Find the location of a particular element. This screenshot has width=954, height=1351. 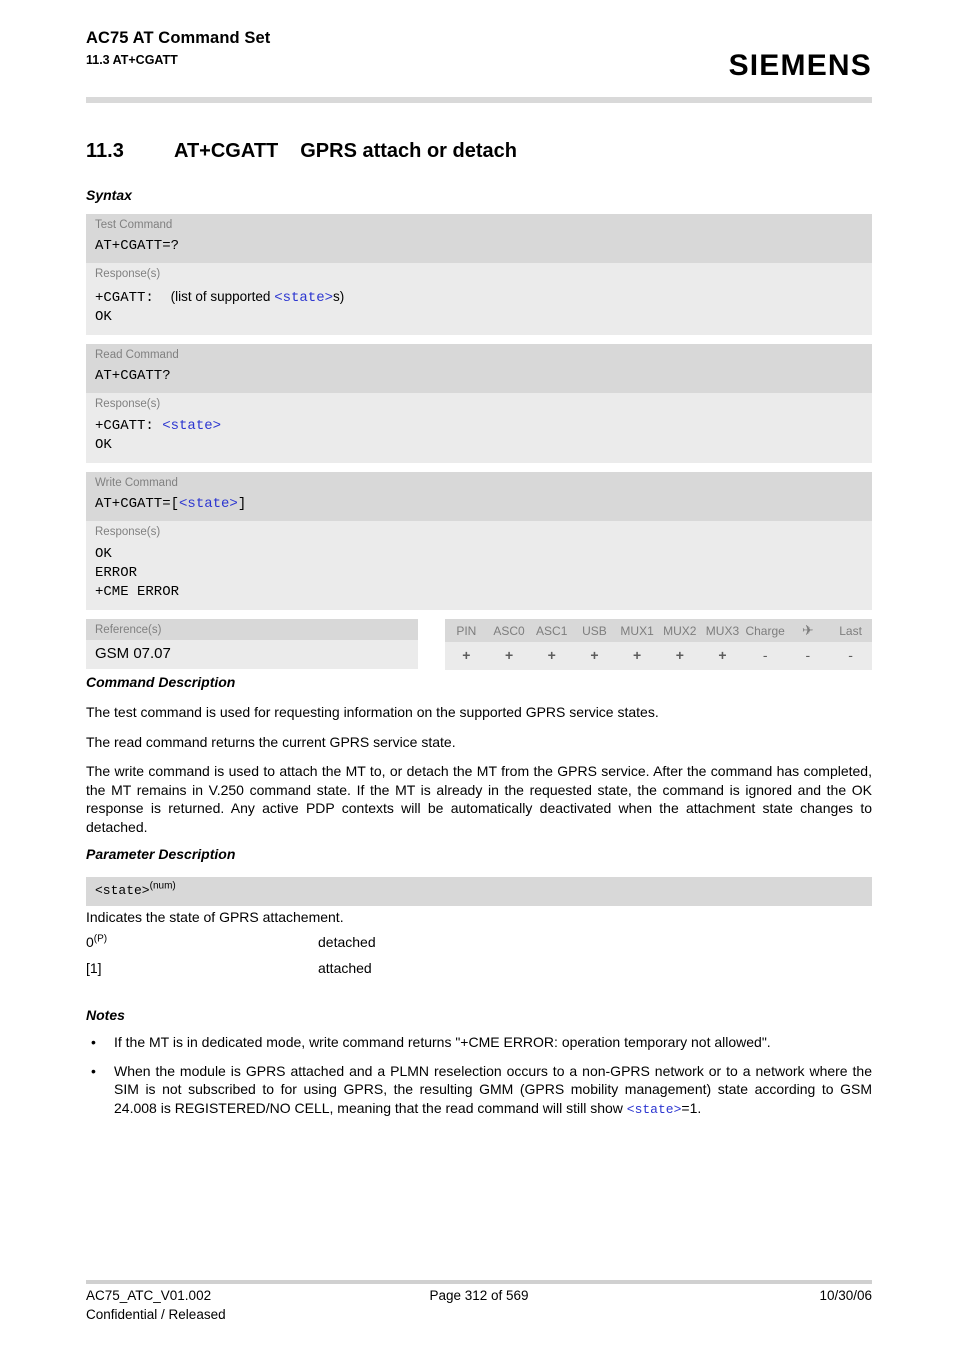

section-command: AT+CGATT is located at coordinates (226, 151).